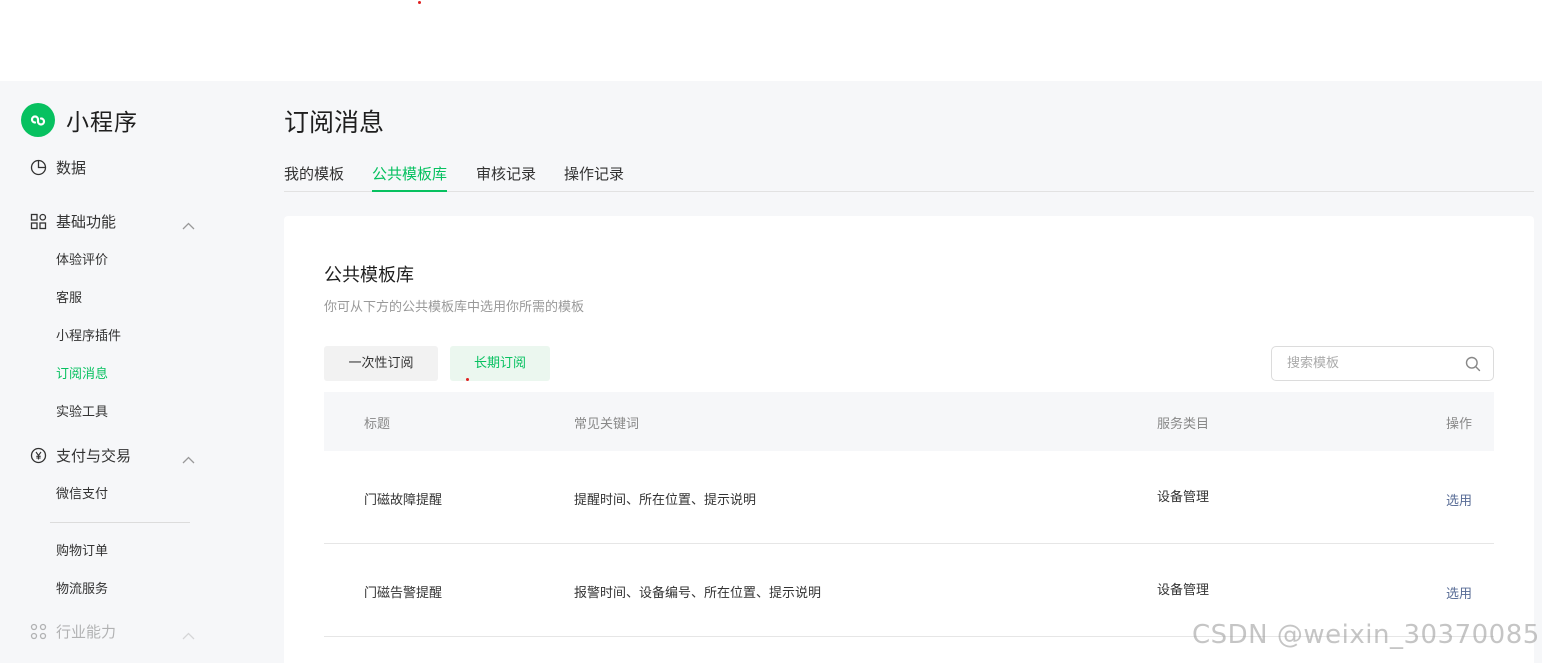 The height and width of the screenshot is (663, 1542). I want to click on row-keywords: 报警时间、设备编号、所在位置、提示说明, so click(698, 593).